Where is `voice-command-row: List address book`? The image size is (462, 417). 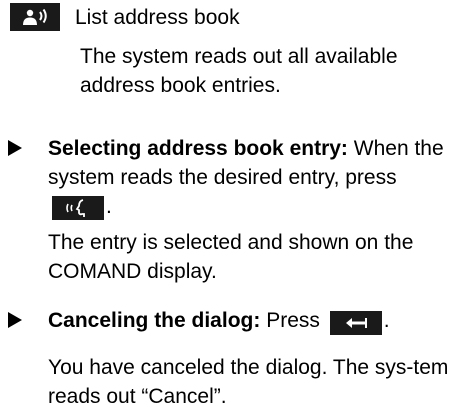
voice-command-row: List address book is located at coordinates (125, 17).